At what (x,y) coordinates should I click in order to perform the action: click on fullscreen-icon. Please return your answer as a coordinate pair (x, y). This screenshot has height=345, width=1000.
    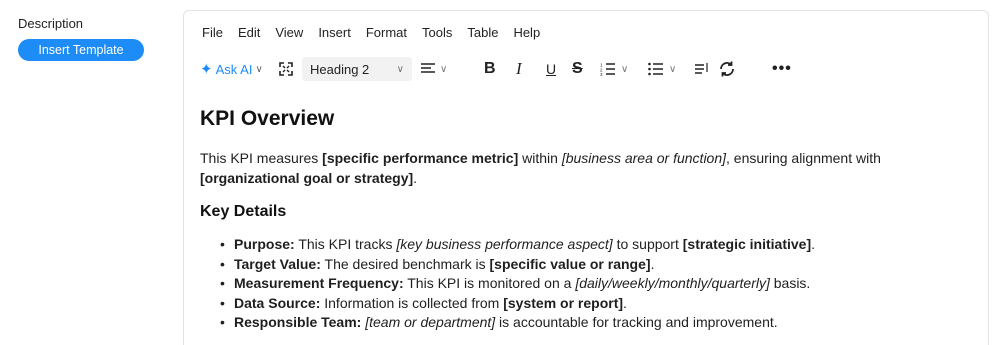
    Looking at the image, I should click on (286, 69).